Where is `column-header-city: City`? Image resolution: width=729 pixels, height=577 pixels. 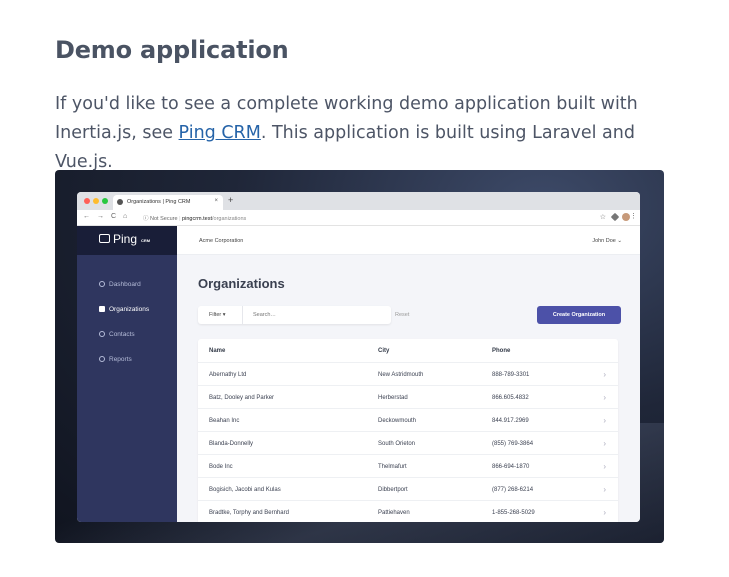 column-header-city: City is located at coordinates (384, 351).